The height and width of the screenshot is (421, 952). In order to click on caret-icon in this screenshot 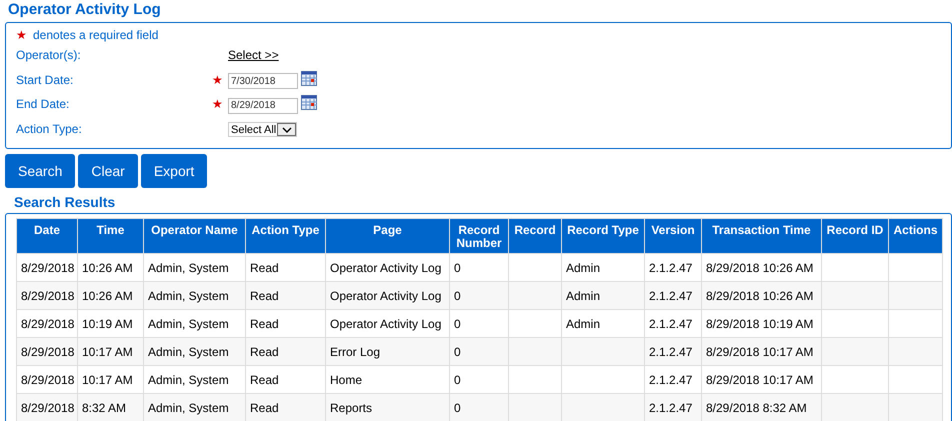, I will do `click(286, 129)`.